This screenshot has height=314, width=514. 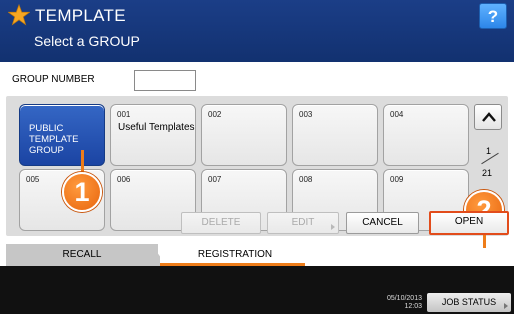 I want to click on chevron-up-icon, so click(x=489, y=117).